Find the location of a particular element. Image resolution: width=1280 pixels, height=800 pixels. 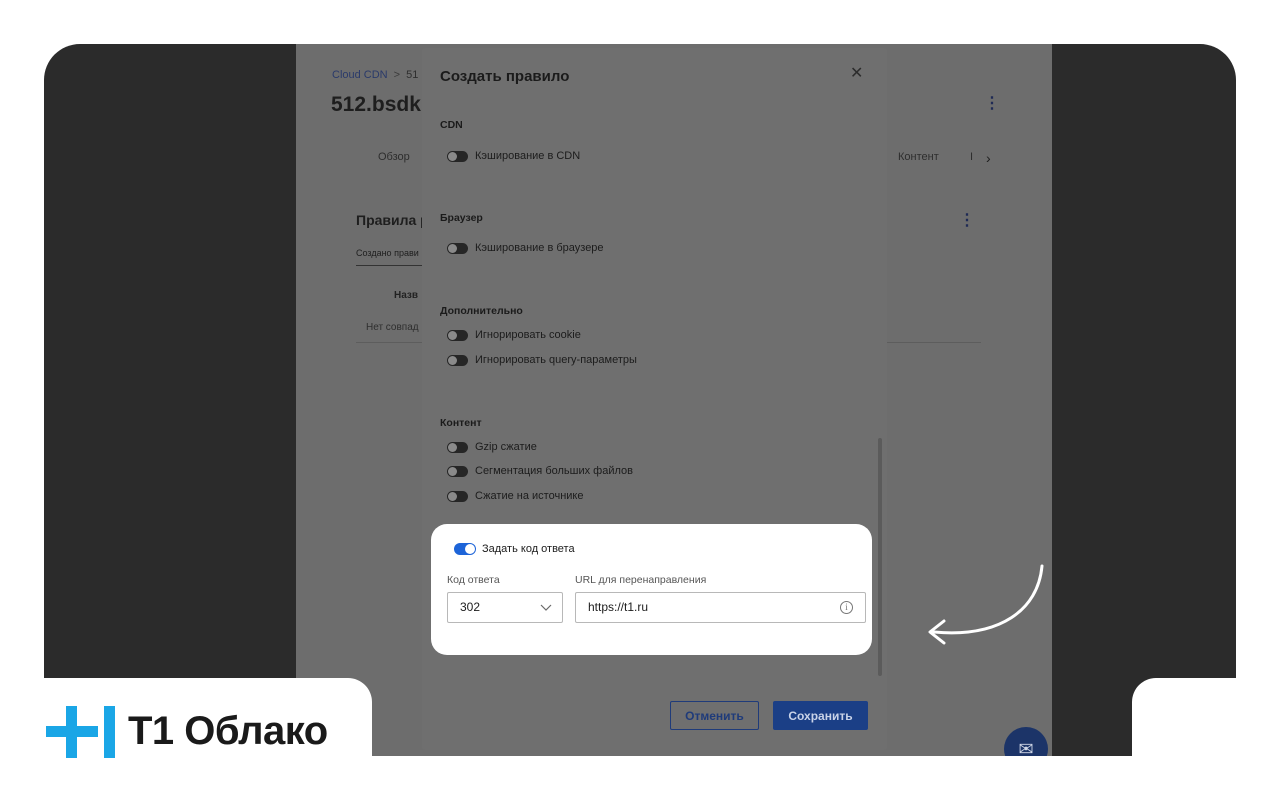

breadcrumb-root: Cloud CDN is located at coordinates (360, 75).